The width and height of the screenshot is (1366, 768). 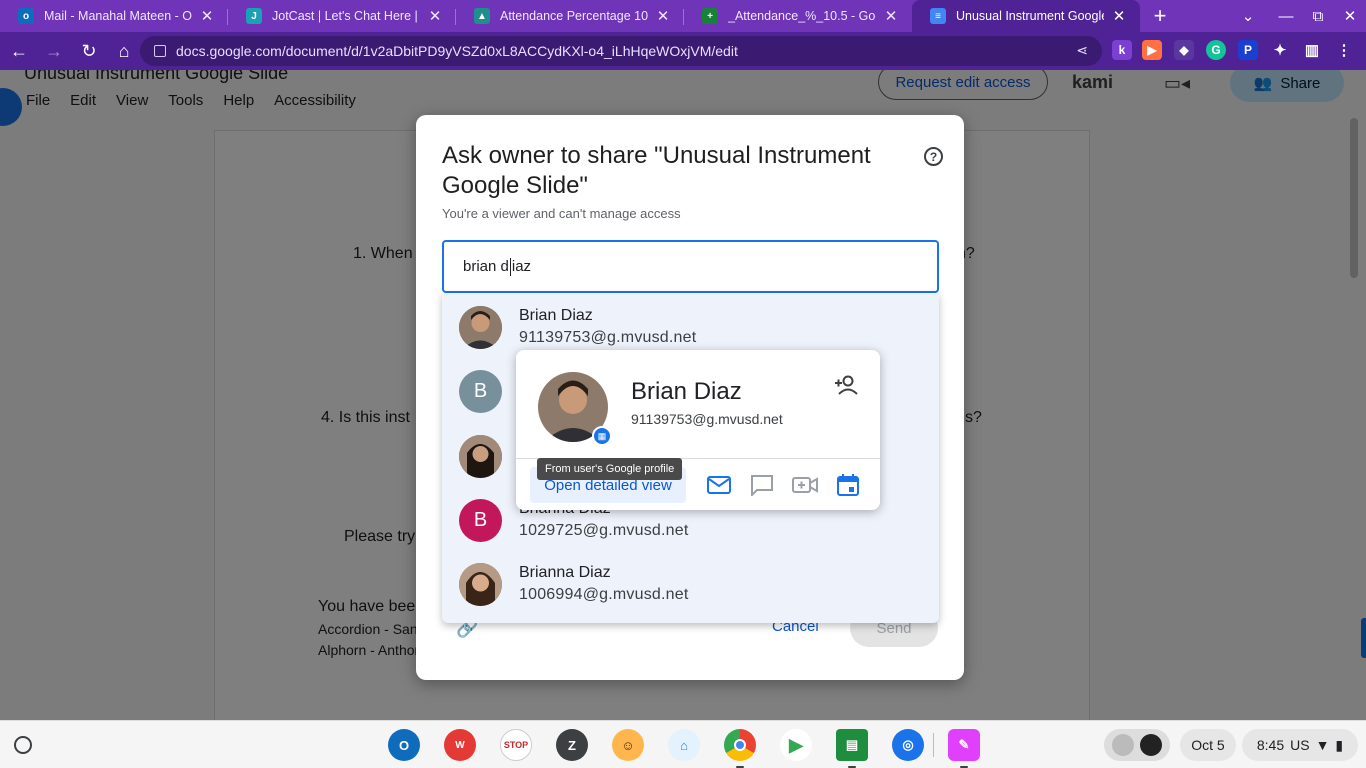 What do you see at coordinates (1339, 744) in the screenshot?
I see `battery-icon: ▮` at bounding box center [1339, 744].